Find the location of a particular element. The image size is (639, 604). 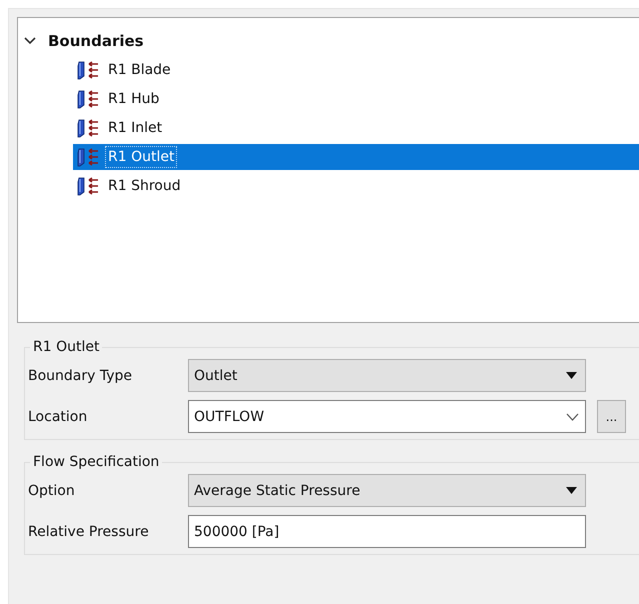

tree-item: R1 Hub is located at coordinates (356, 99).